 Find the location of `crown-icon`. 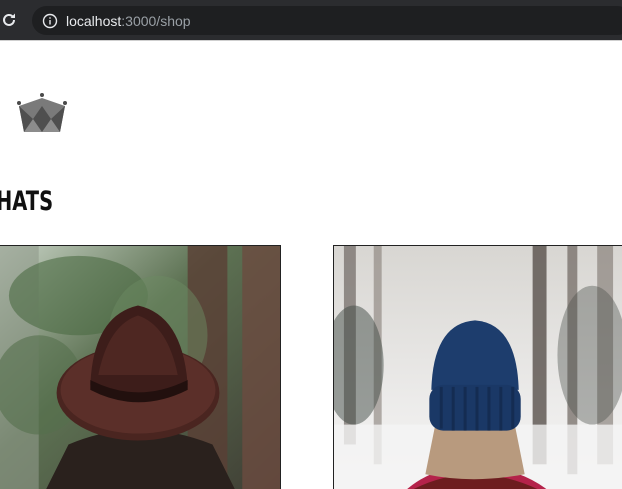

crown-icon is located at coordinates (42, 112).